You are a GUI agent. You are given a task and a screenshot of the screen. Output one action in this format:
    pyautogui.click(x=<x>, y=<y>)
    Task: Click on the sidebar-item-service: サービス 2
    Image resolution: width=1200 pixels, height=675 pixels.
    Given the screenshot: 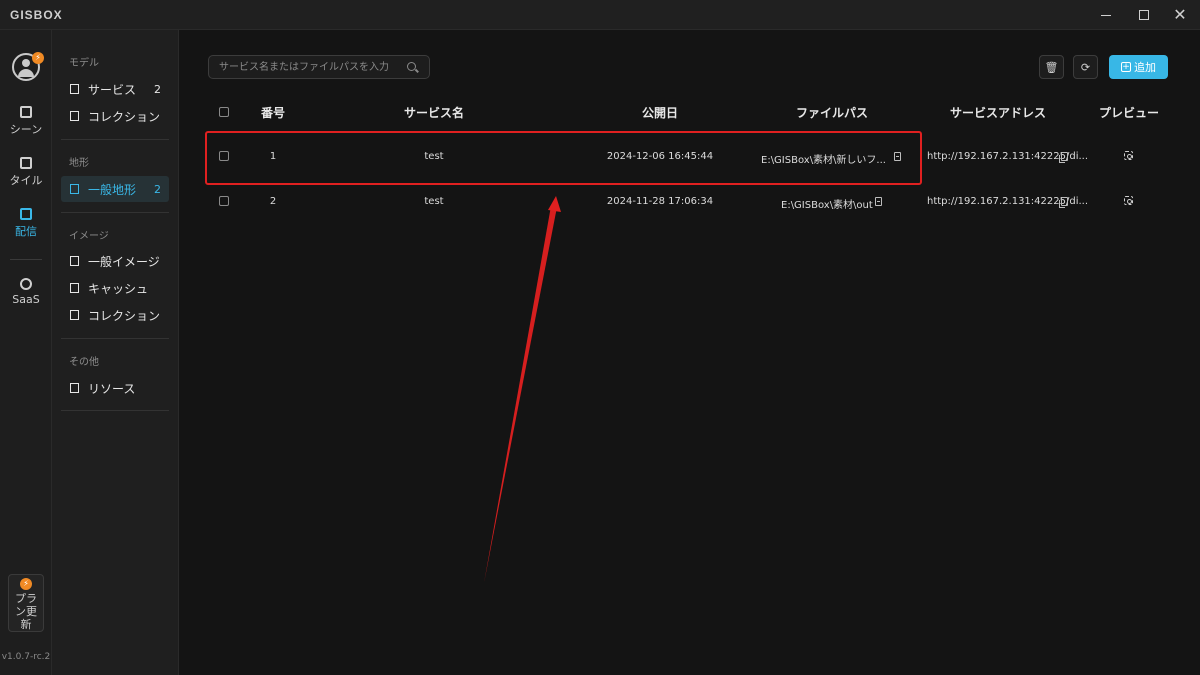 What is the action you would take?
    pyautogui.click(x=115, y=89)
    